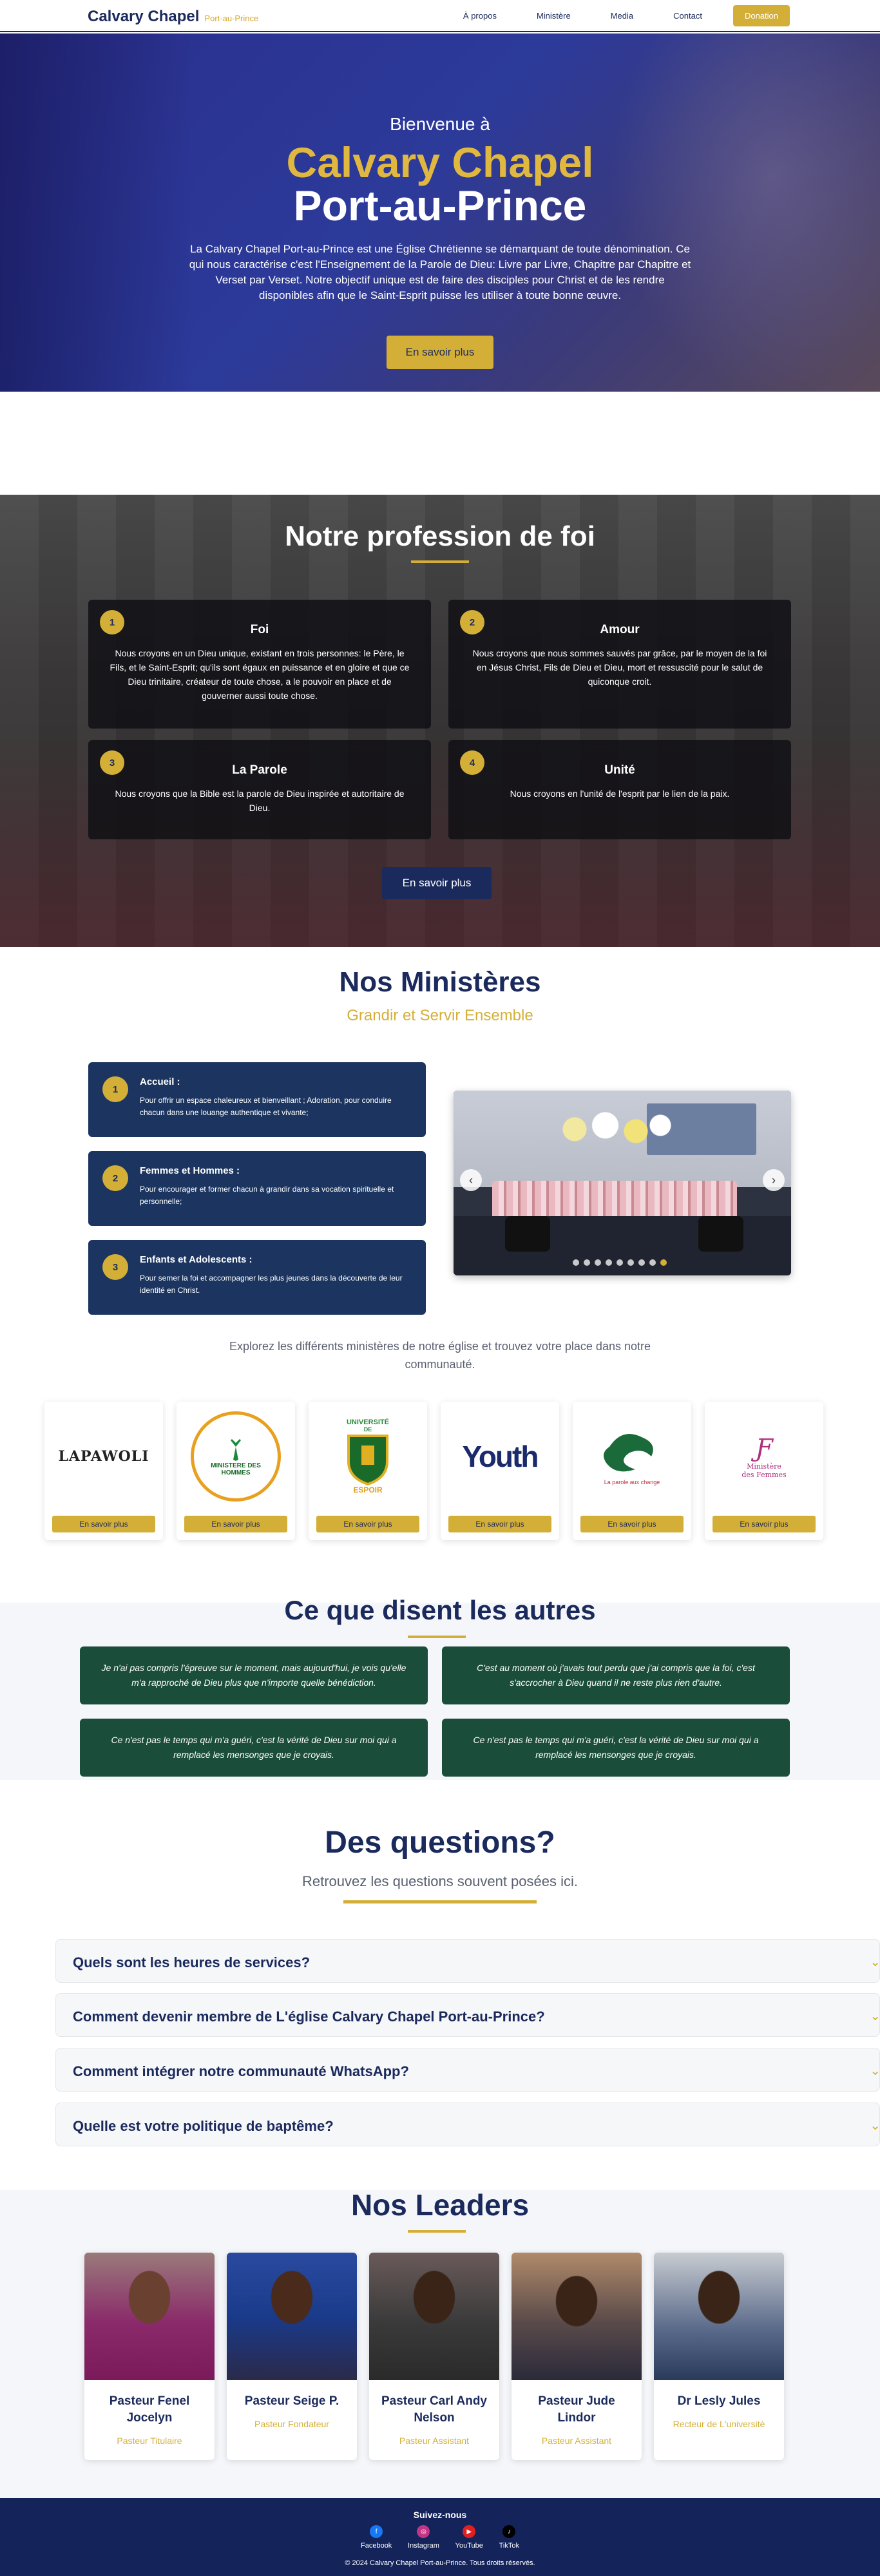 The image size is (880, 2576). I want to click on faq-title-underline, so click(440, 1902).